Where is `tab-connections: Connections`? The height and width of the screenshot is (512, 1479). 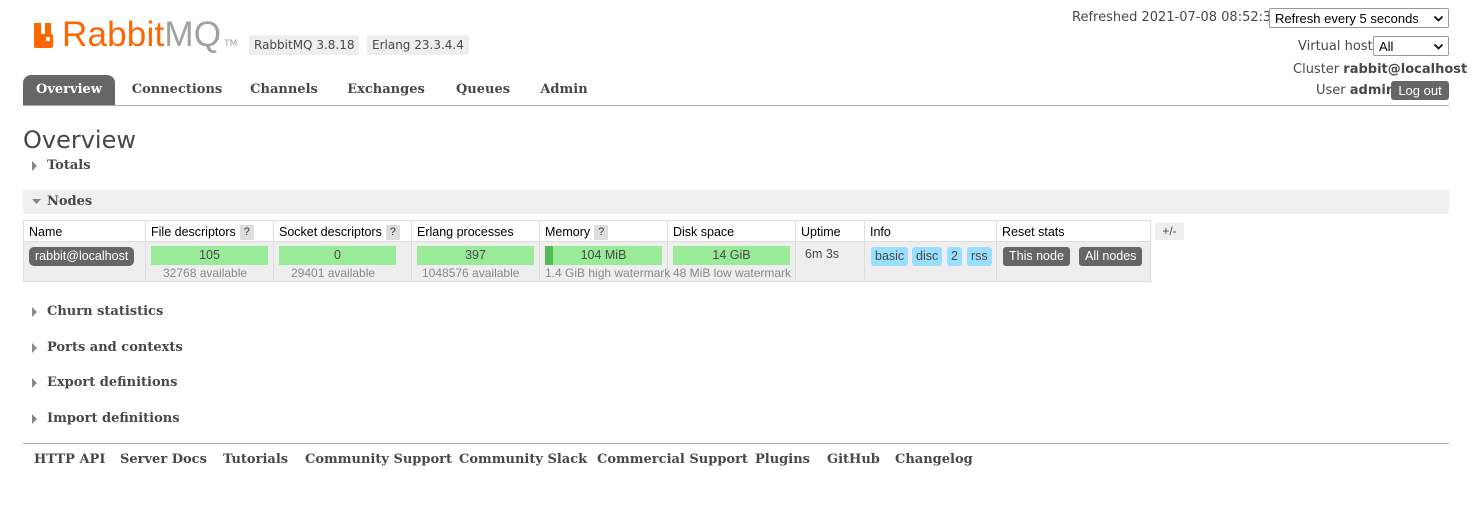 tab-connections: Connections is located at coordinates (177, 90).